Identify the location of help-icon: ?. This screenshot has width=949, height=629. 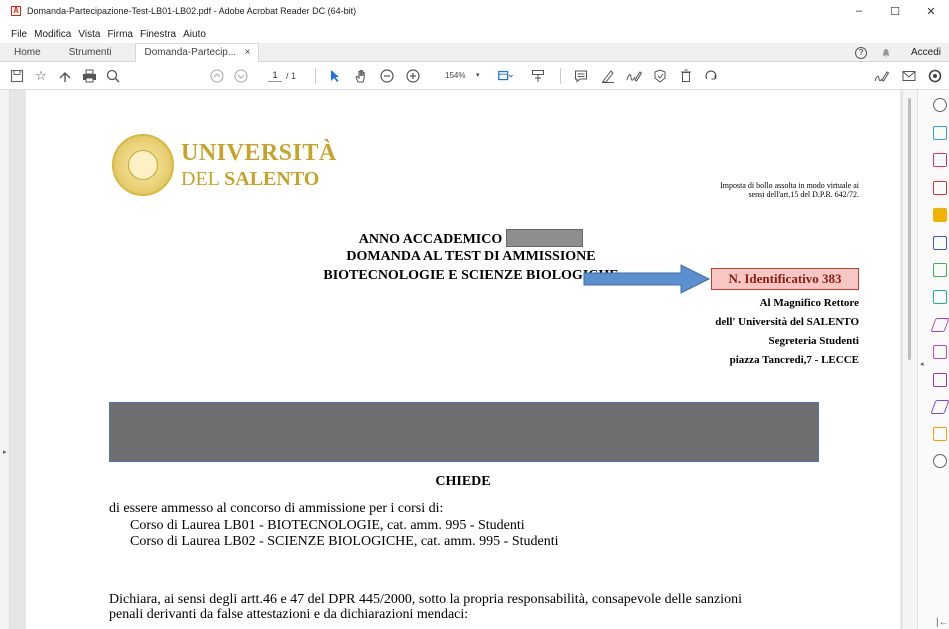
(860, 52).